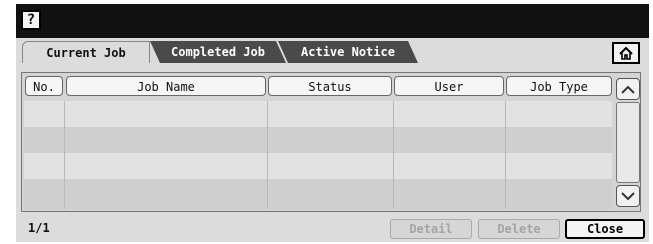 This screenshot has width=653, height=244. What do you see at coordinates (330, 86) in the screenshot?
I see `column-header-status: Status` at bounding box center [330, 86].